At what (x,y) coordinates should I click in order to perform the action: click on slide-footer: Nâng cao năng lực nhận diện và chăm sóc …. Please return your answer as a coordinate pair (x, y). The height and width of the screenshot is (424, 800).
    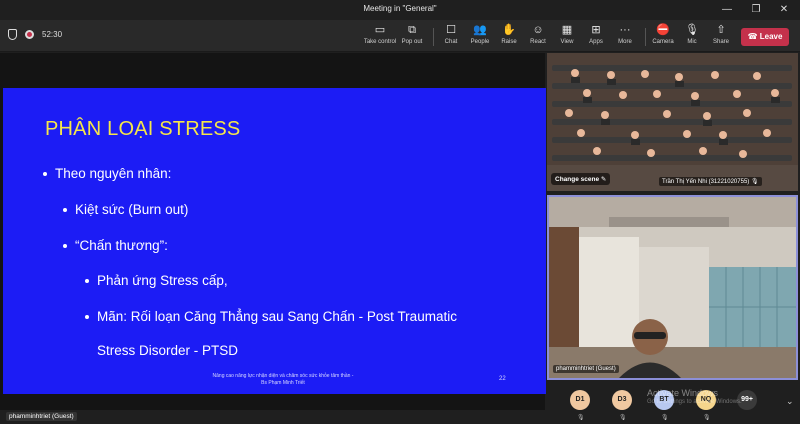
    Looking at the image, I should click on (283, 379).